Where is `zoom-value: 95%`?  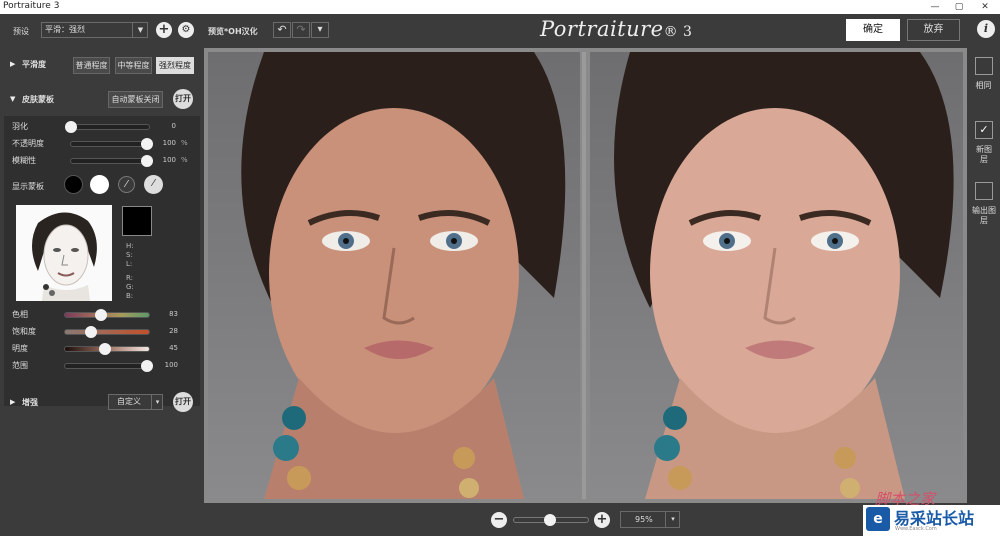 zoom-value: 95% is located at coordinates (644, 519).